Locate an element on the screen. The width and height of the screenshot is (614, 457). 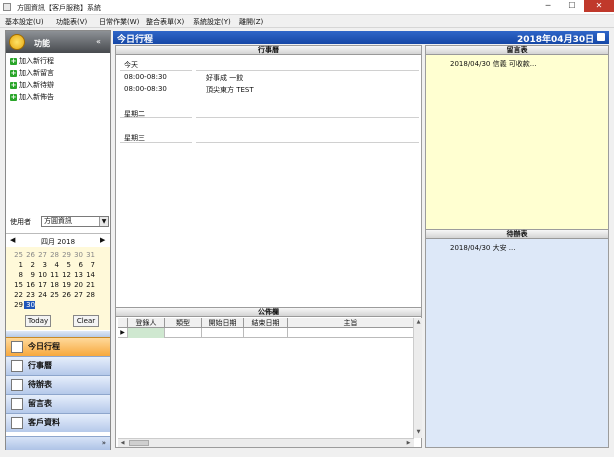
function-gear-icon is located at coordinates (17, 42).